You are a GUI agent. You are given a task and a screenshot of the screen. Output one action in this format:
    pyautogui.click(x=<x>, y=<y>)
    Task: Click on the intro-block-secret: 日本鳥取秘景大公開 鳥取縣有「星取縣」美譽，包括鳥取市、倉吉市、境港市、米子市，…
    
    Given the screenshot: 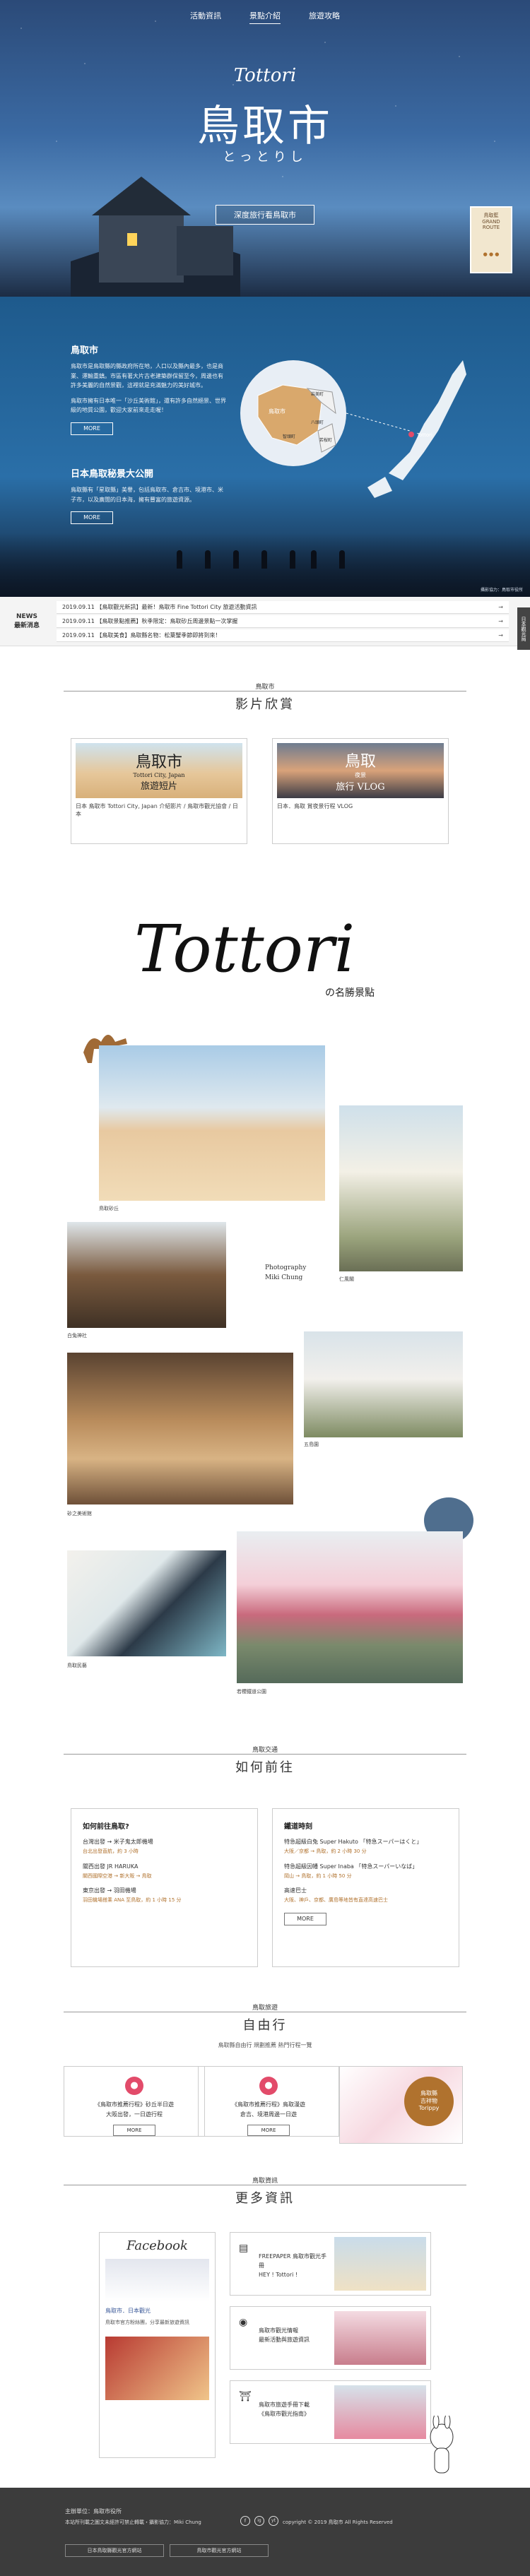 What is the action you would take?
    pyautogui.click(x=148, y=495)
    